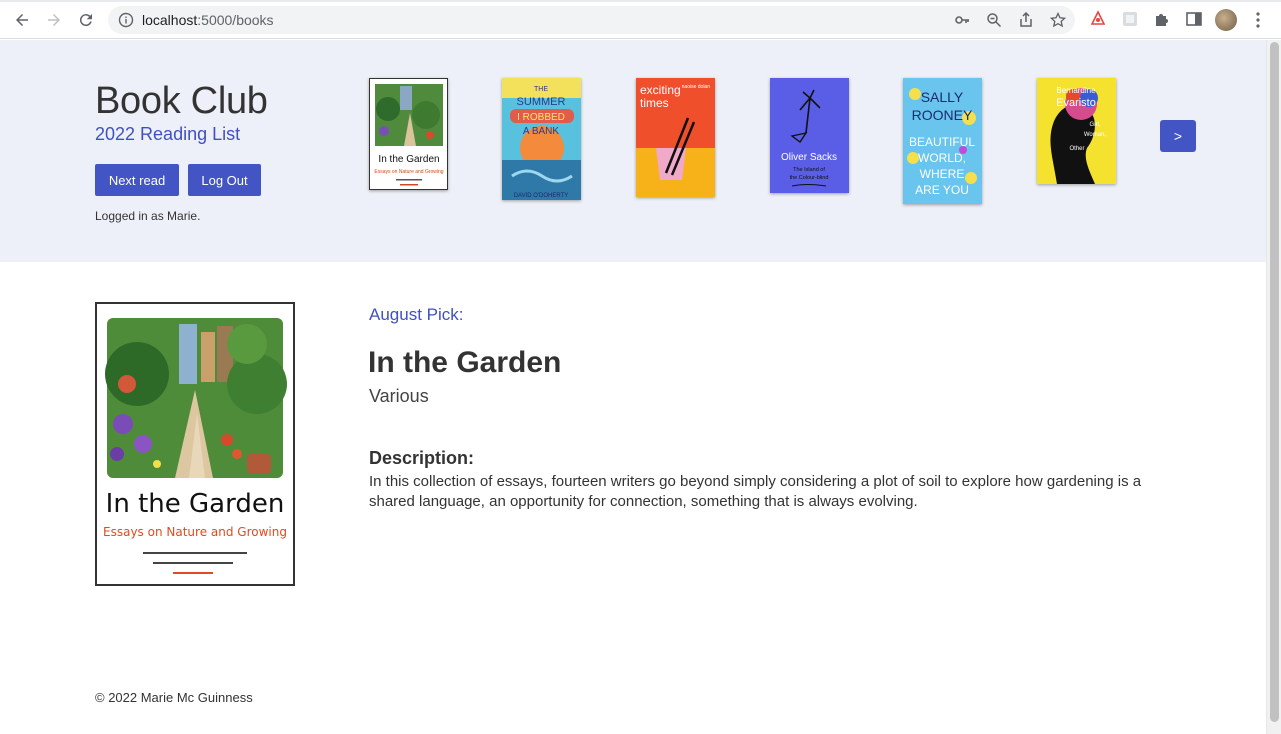 The width and height of the screenshot is (1281, 734). I want to click on share-icon, so click(1026, 20).